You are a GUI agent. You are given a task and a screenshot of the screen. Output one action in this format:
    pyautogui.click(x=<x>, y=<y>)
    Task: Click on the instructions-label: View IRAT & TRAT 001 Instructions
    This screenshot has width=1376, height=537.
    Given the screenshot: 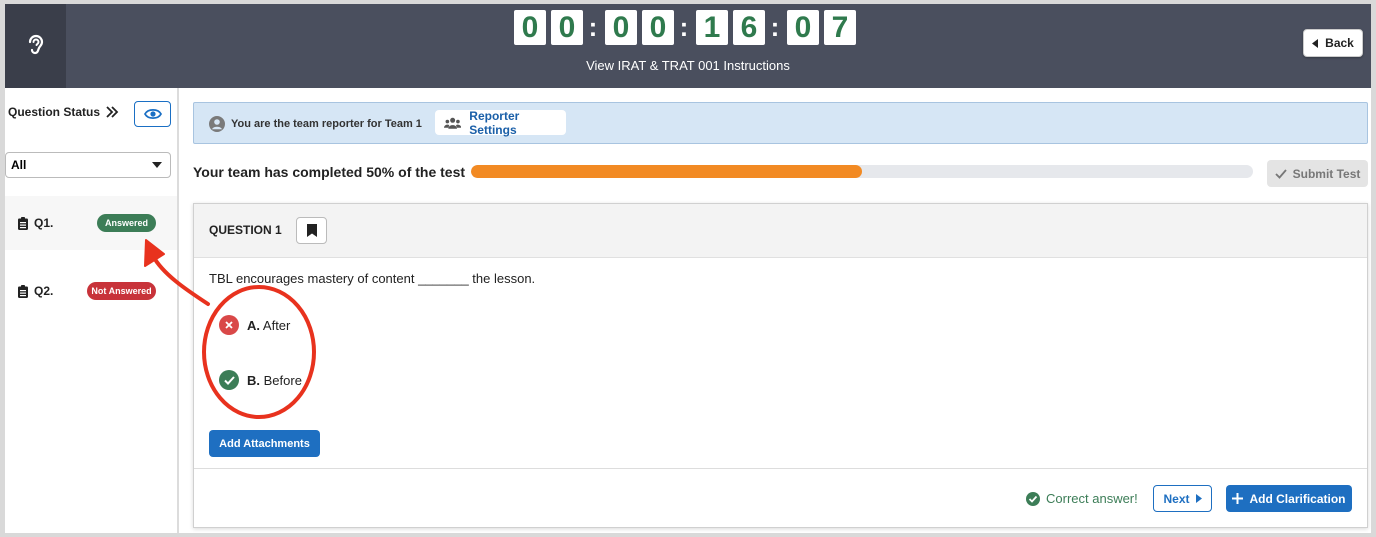 What is the action you would take?
    pyautogui.click(x=688, y=65)
    